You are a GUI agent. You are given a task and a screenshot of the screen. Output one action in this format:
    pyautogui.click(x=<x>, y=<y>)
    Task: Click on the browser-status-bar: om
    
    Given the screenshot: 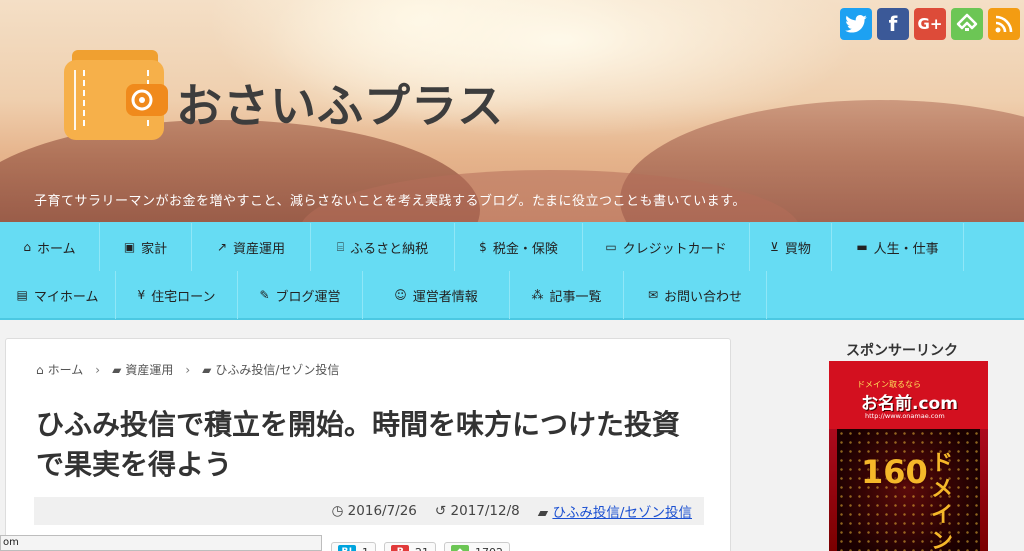 What is the action you would take?
    pyautogui.click(x=161, y=543)
    